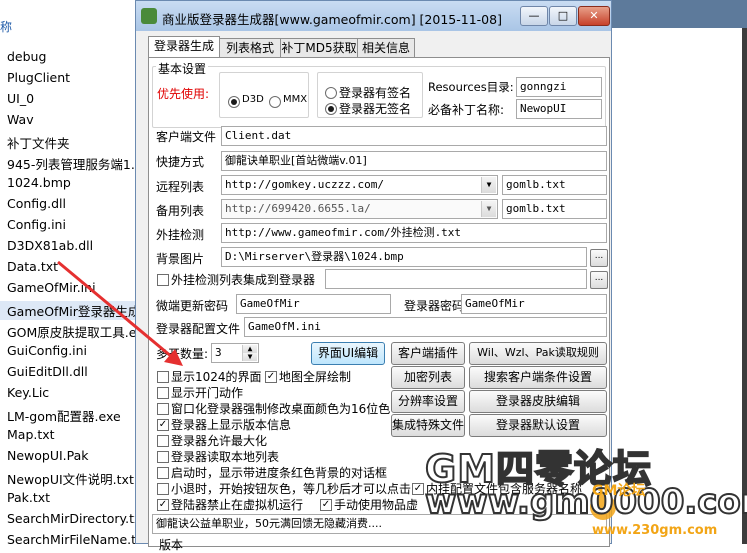 The width and height of the screenshot is (747, 553). Describe the element at coordinates (619, 491) in the screenshot. I see `watermark-brand: GM论坛` at that location.